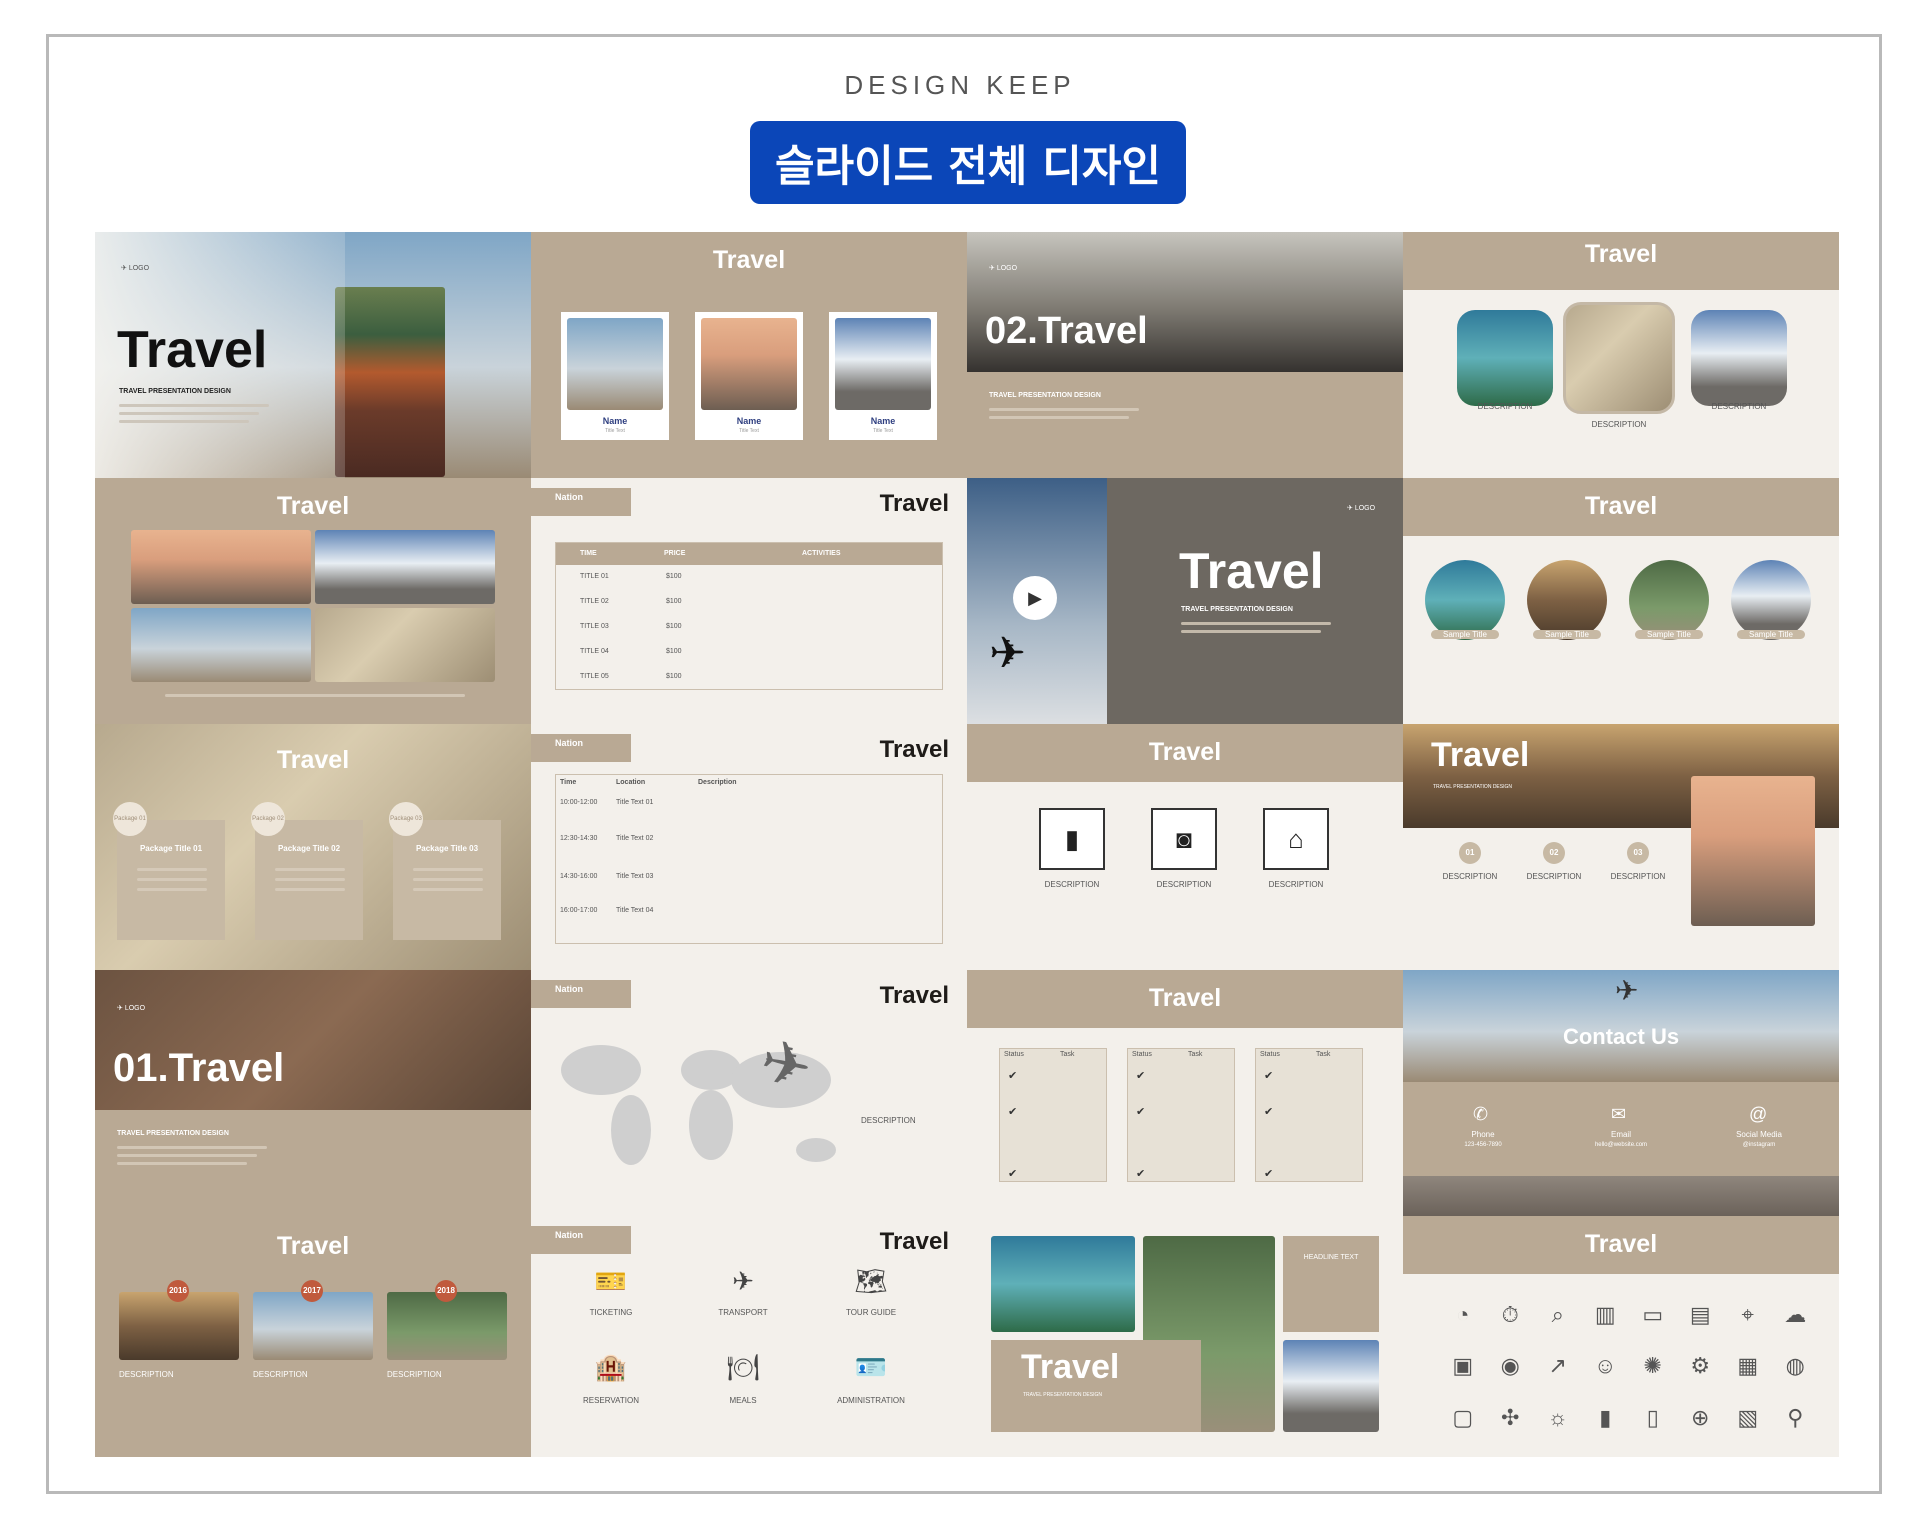 The width and height of the screenshot is (1920, 1520). I want to click on table-cell: Title Text 01, so click(635, 802).